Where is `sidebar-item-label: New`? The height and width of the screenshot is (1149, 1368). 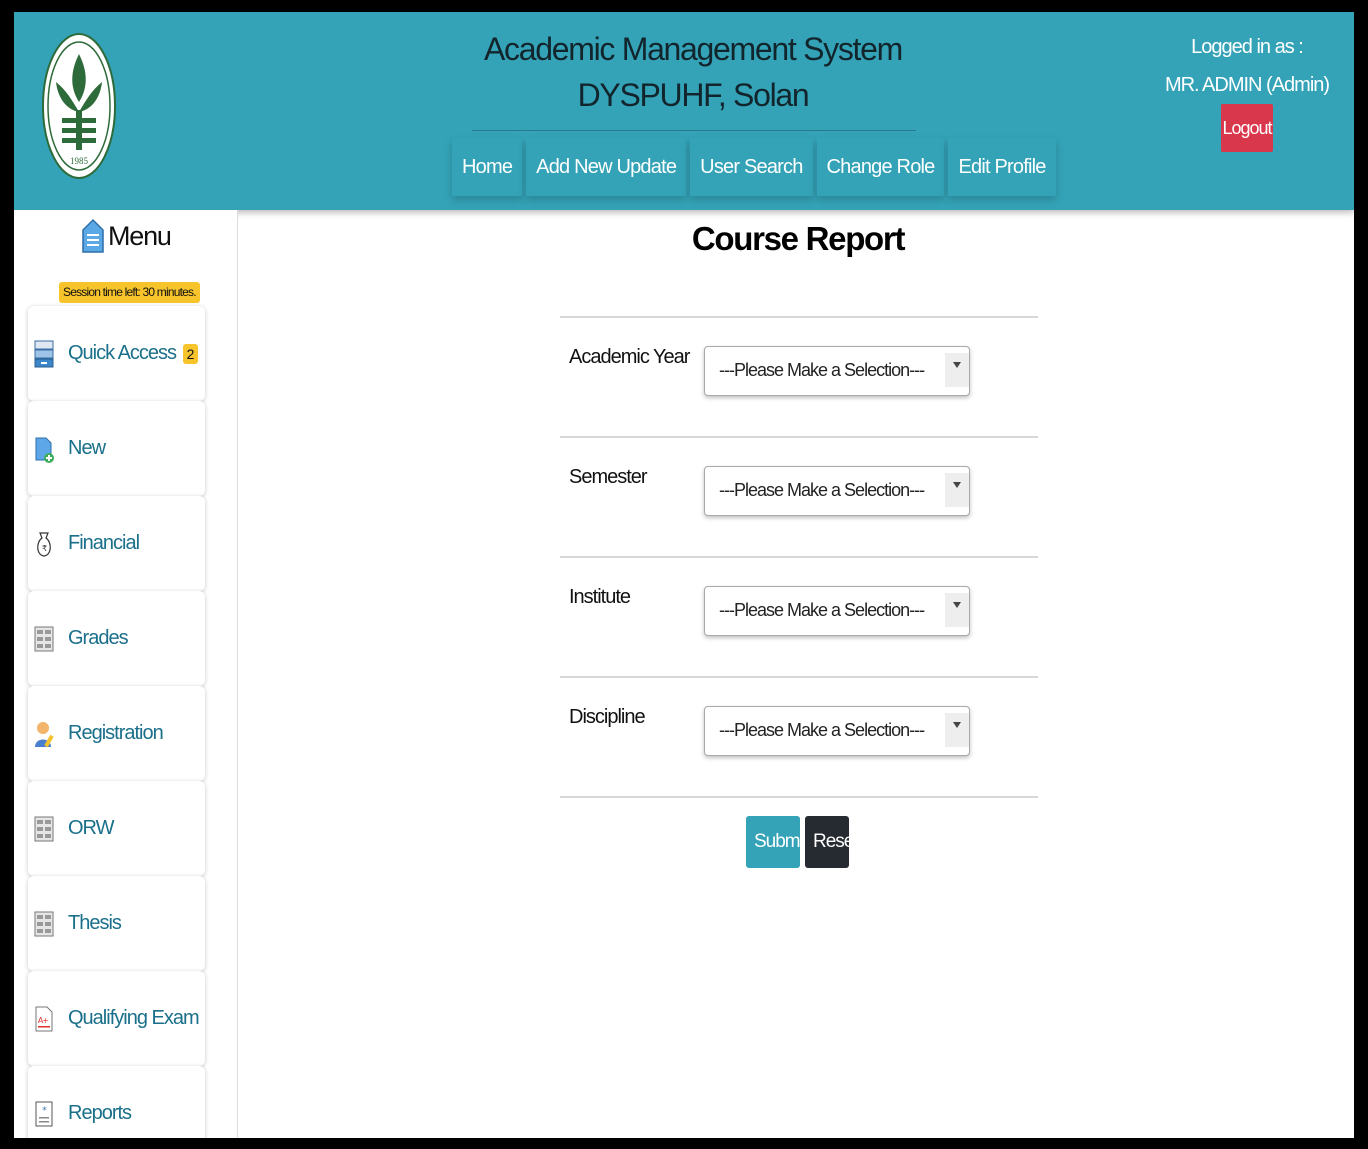 sidebar-item-label: New is located at coordinates (87, 448).